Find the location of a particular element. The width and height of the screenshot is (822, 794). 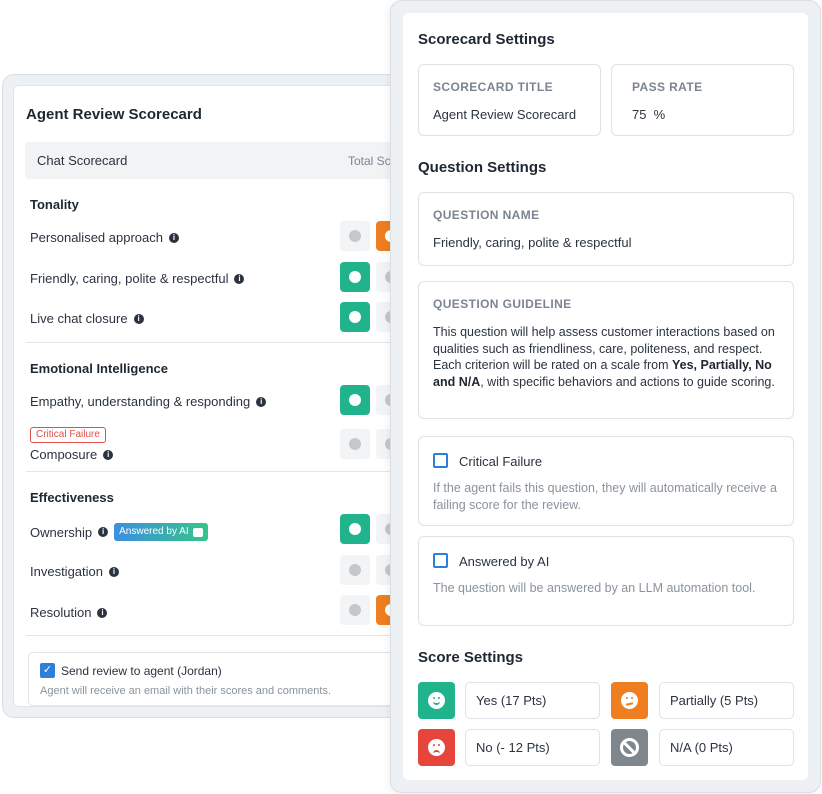

answered-by-ai-badge: Answered by AI is located at coordinates (161, 532).